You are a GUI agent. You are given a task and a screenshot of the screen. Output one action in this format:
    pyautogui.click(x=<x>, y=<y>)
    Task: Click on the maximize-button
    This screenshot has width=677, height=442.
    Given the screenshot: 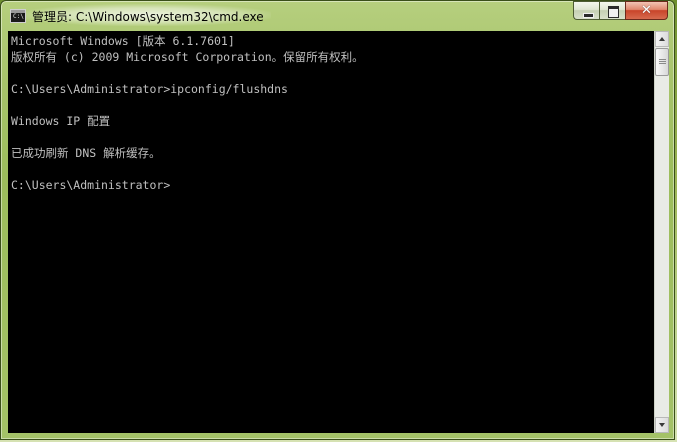 What is the action you would take?
    pyautogui.click(x=612, y=10)
    